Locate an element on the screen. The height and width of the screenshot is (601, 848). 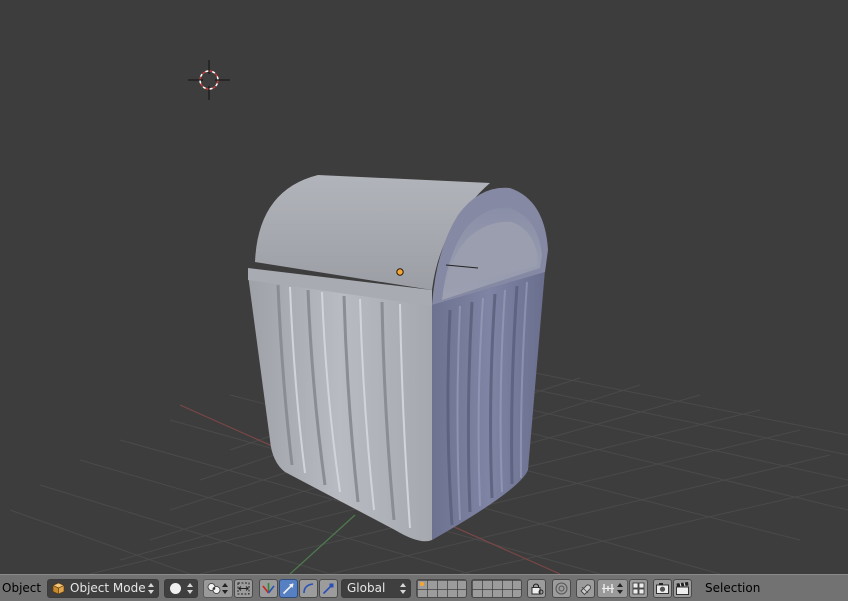
transform-orientation-selector: Global is located at coordinates (376, 588).